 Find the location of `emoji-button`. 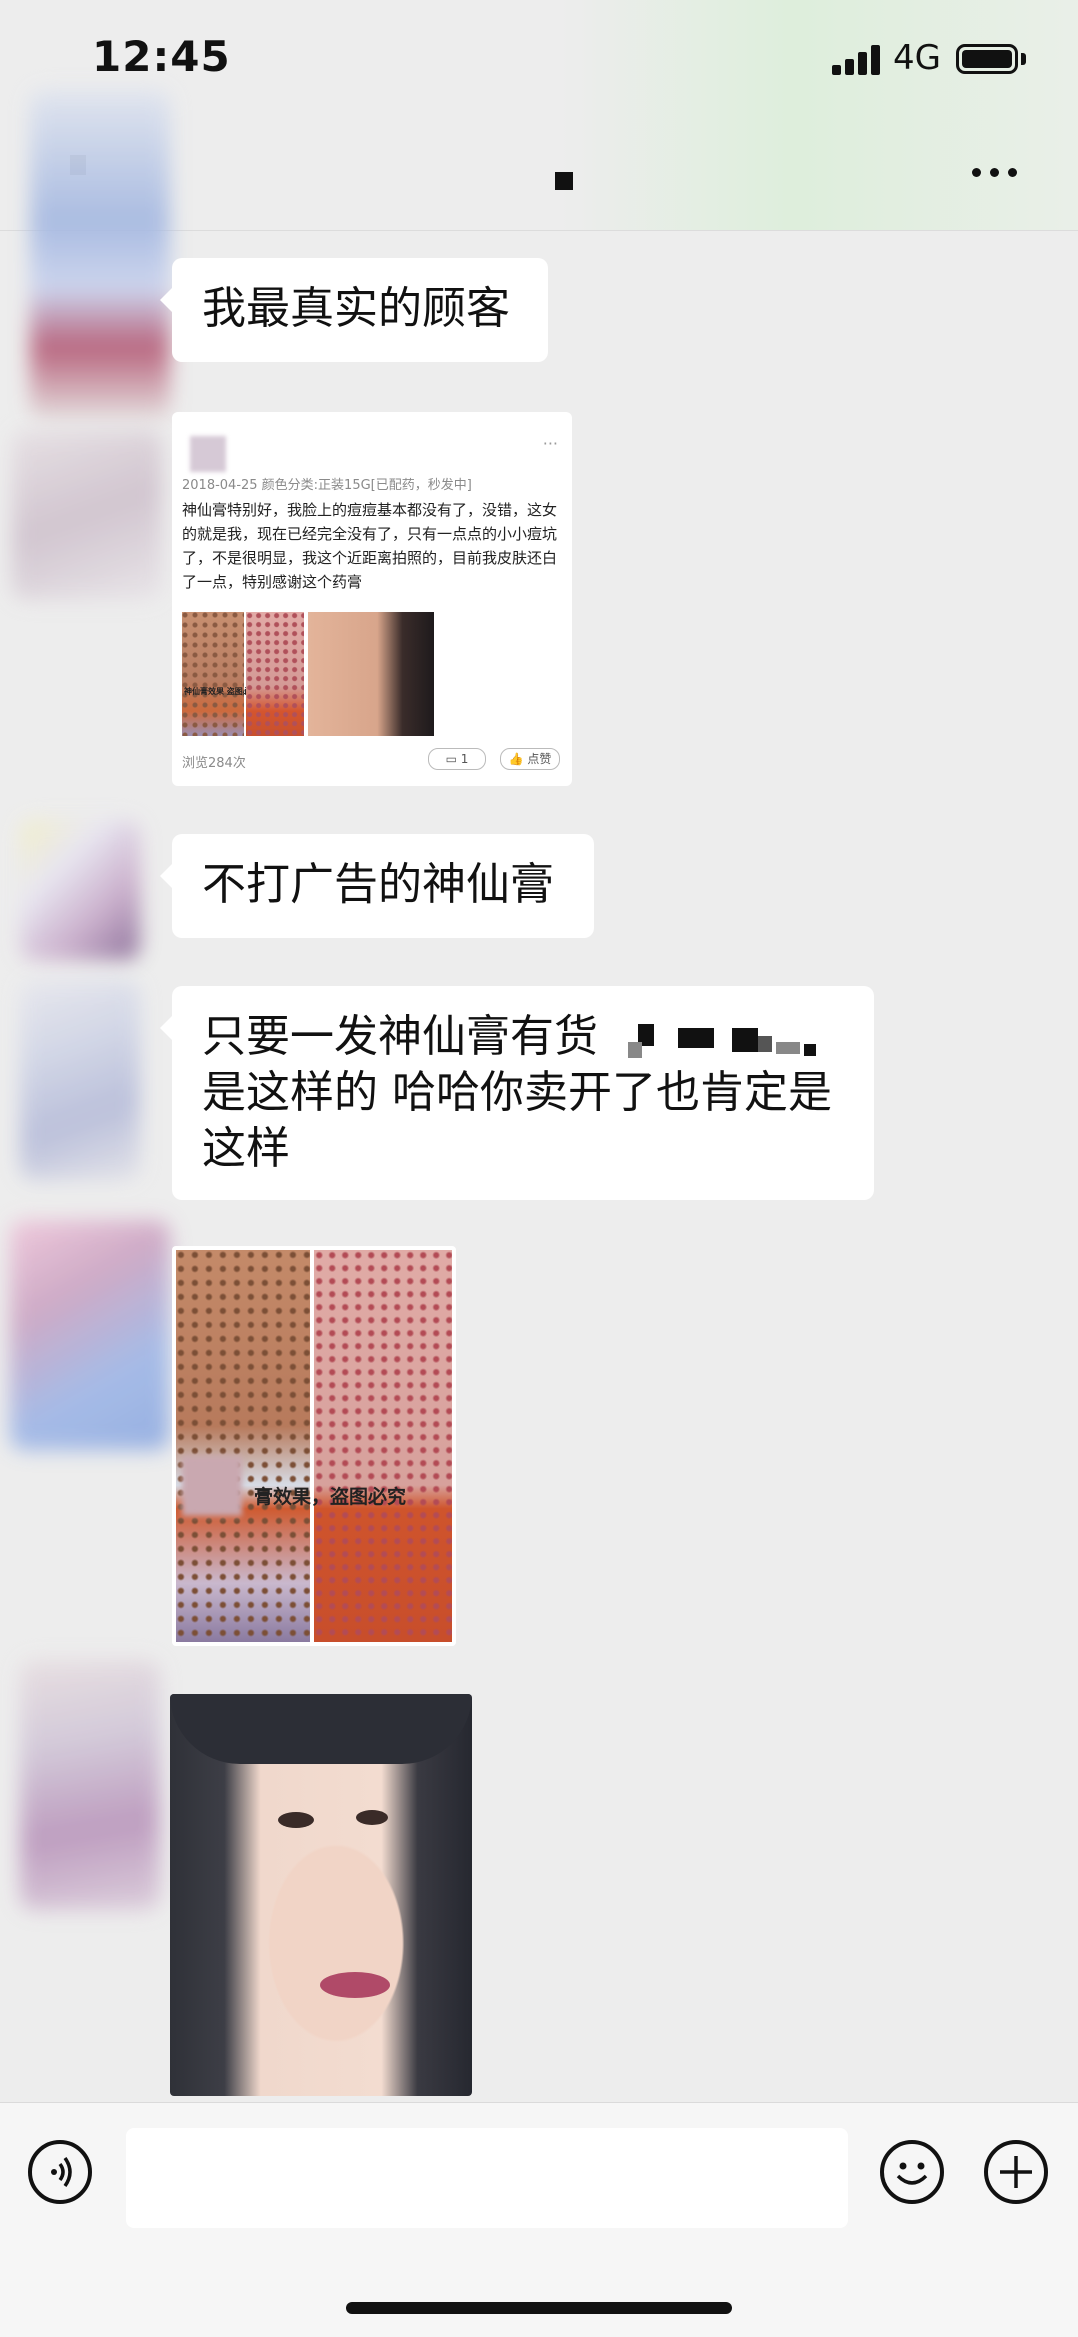

emoji-button is located at coordinates (912, 2172).